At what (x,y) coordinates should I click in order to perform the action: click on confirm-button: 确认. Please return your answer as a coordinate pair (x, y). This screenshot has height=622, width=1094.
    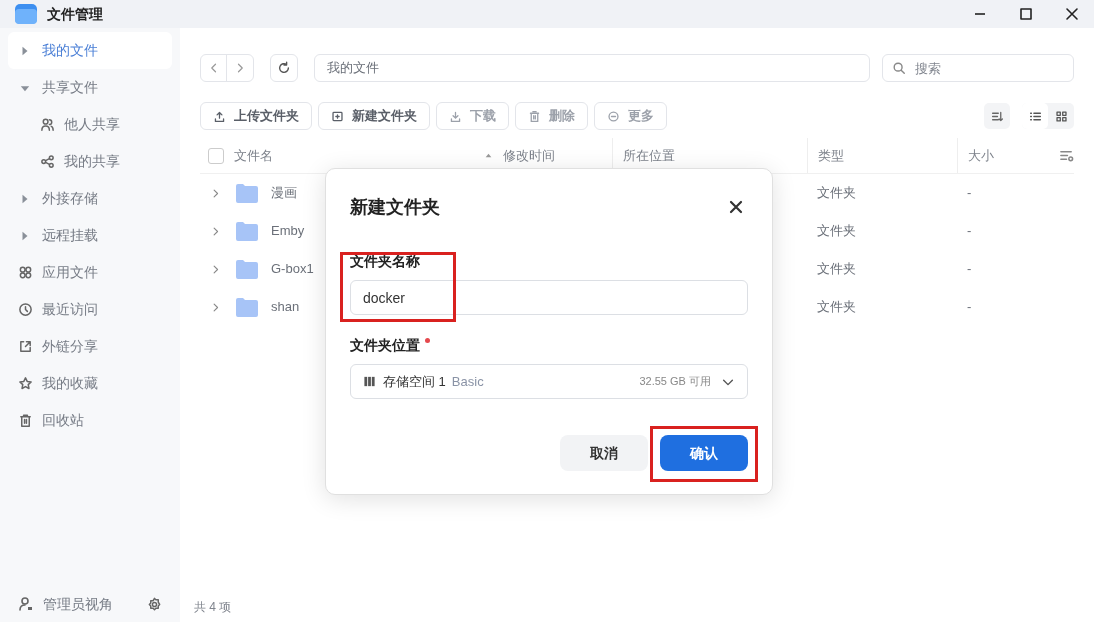
    Looking at the image, I should click on (704, 453).